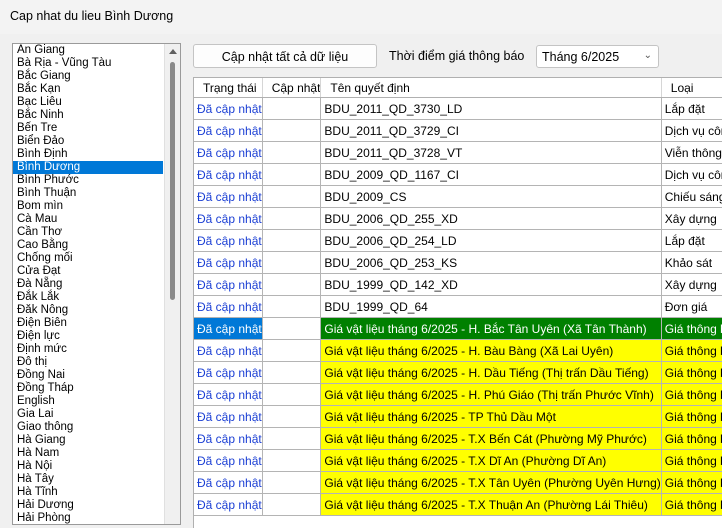  What do you see at coordinates (88, 349) in the screenshot?
I see `province-item: Định mức` at bounding box center [88, 349].